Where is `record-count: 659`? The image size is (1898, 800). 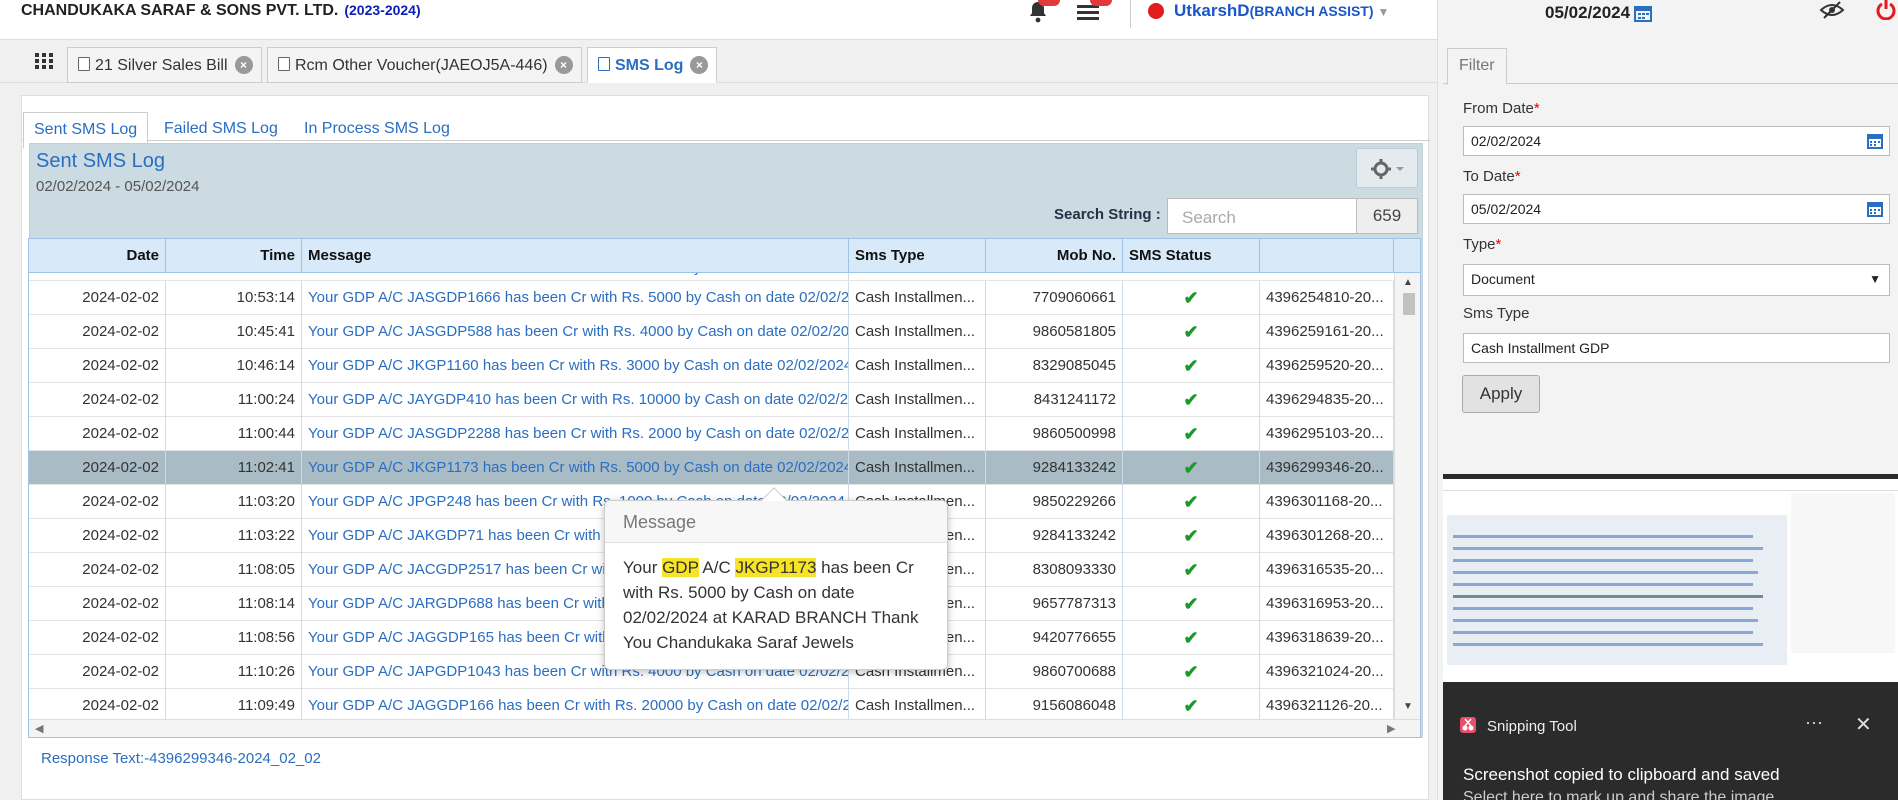 record-count: 659 is located at coordinates (1387, 216).